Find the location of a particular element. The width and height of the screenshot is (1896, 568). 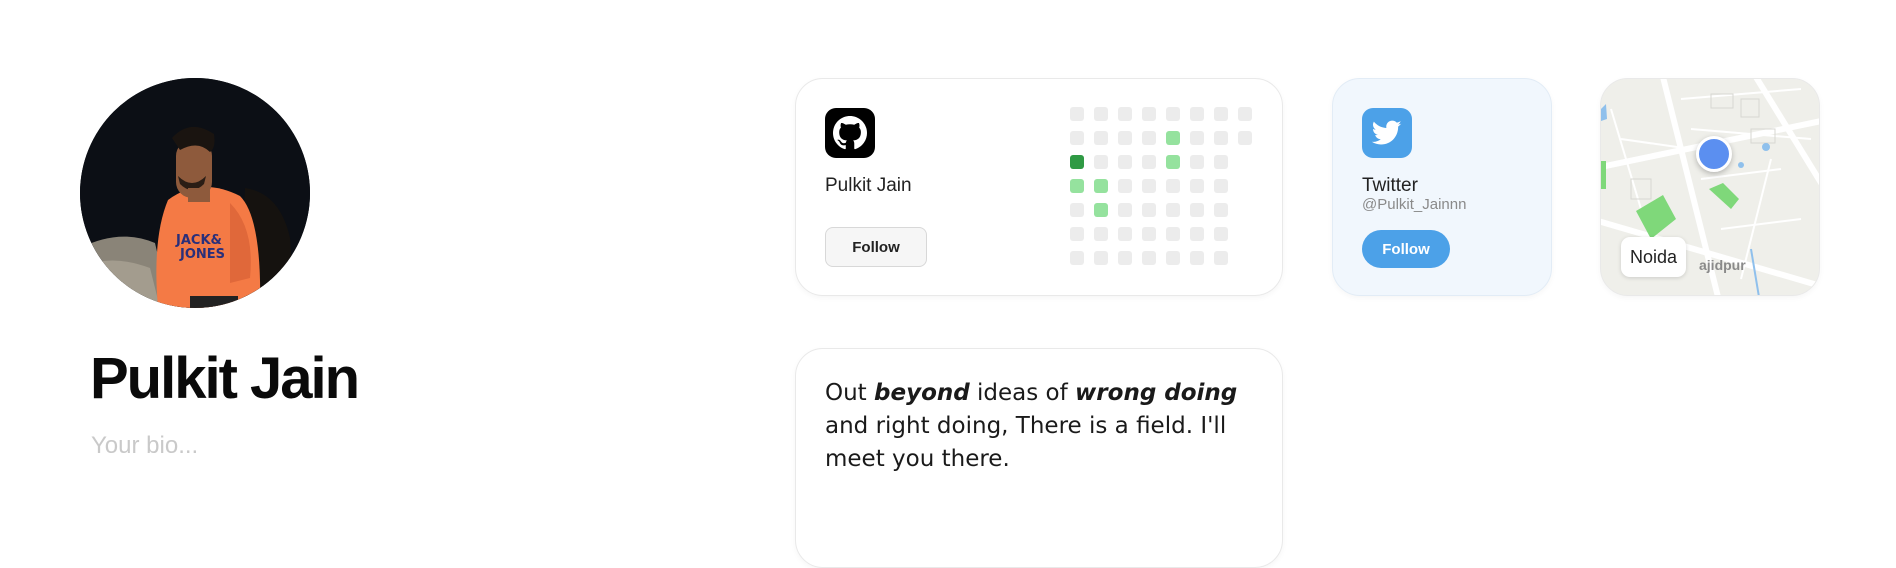

github-icon is located at coordinates (850, 133).